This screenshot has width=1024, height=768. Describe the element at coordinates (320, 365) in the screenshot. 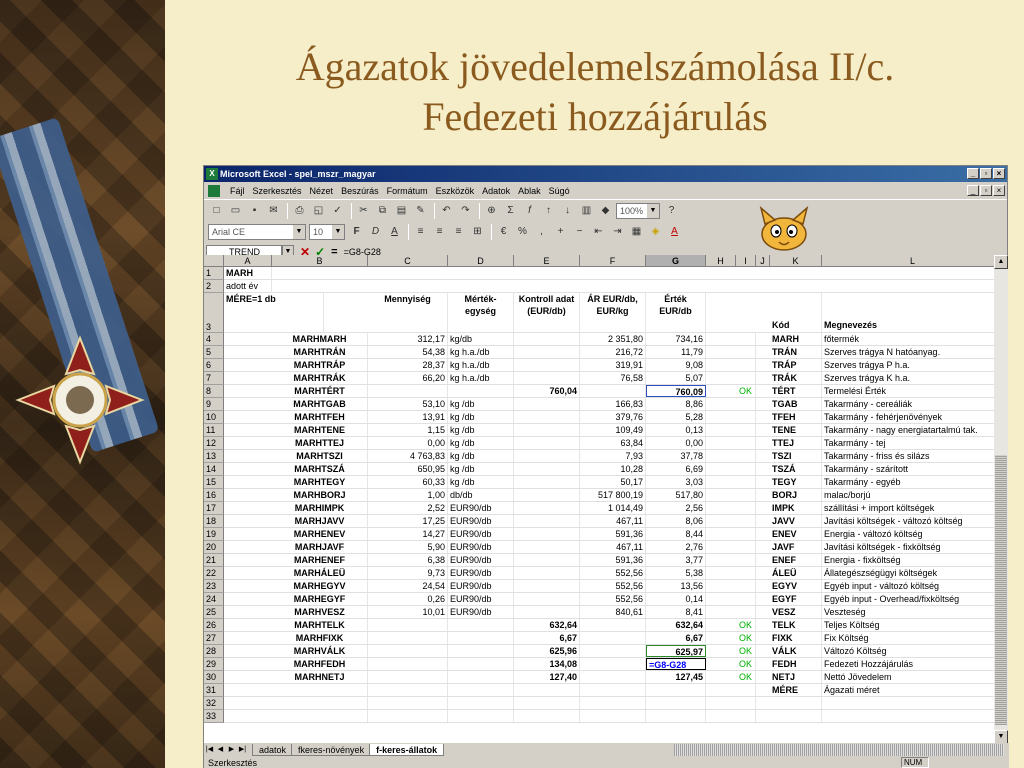

I see `cell-code: MARHTRÁP` at that location.